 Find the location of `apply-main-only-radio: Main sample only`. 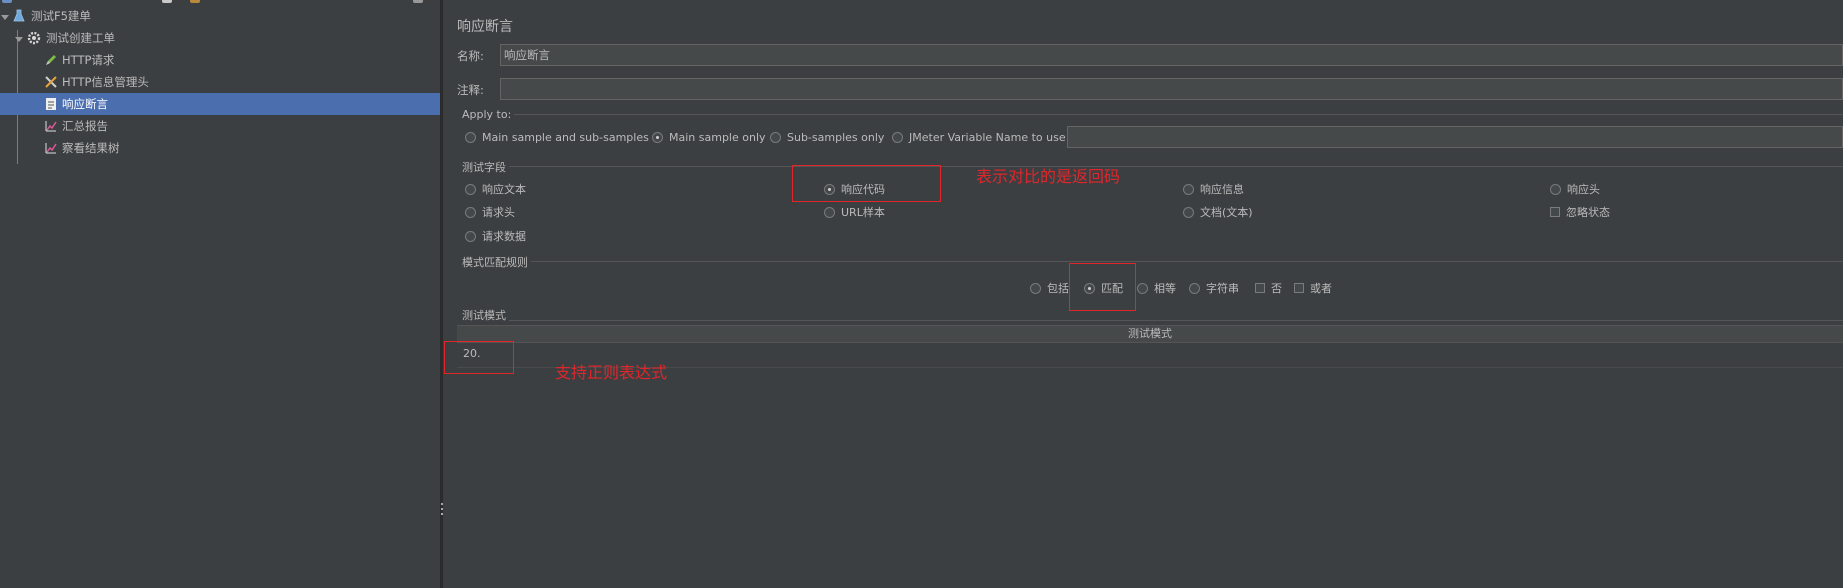

apply-main-only-radio: Main sample only is located at coordinates (709, 137).